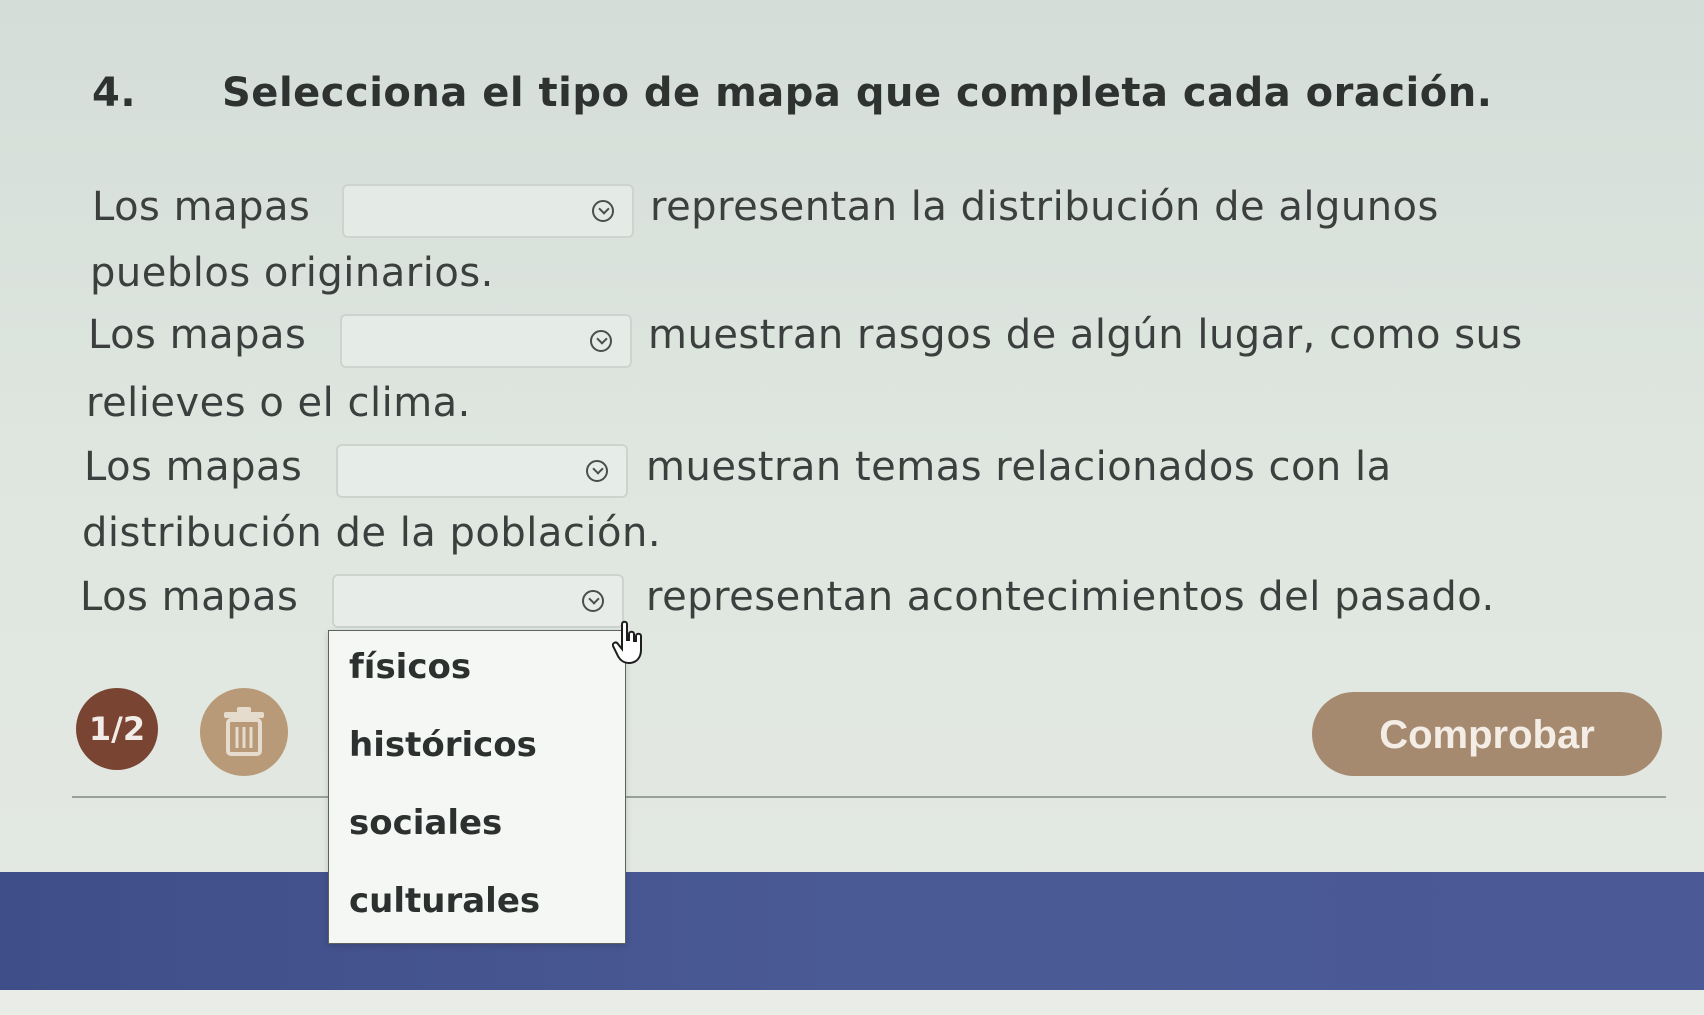  What do you see at coordinates (444, 901) in the screenshot?
I see `dropdown-option-culturales: culturales` at bounding box center [444, 901].